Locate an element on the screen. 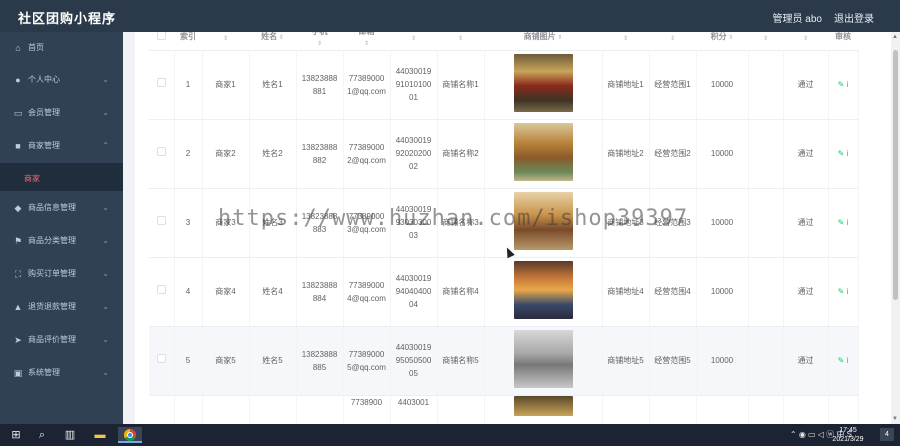 This screenshot has height=446, width=900. col-idno: ⇕ is located at coordinates (413, 41).